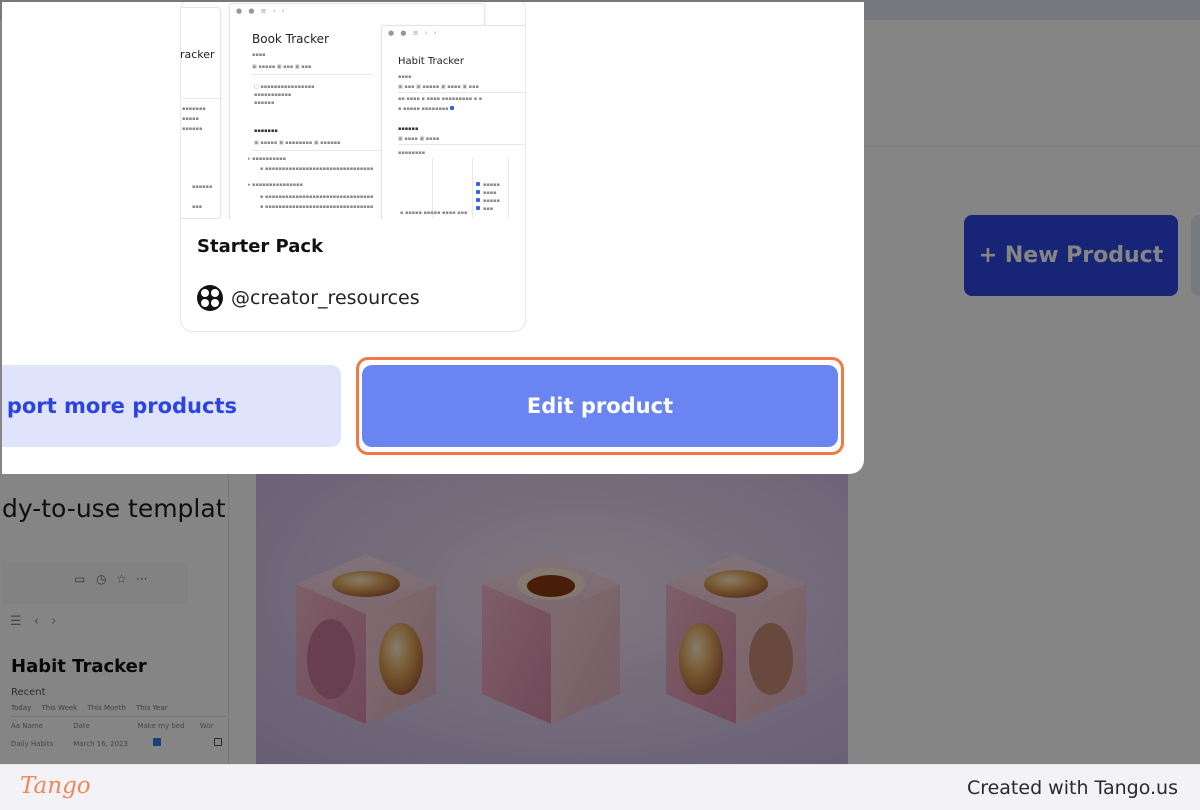  What do you see at coordinates (600, 406) in the screenshot?
I see `edit-product-button: Edit product` at bounding box center [600, 406].